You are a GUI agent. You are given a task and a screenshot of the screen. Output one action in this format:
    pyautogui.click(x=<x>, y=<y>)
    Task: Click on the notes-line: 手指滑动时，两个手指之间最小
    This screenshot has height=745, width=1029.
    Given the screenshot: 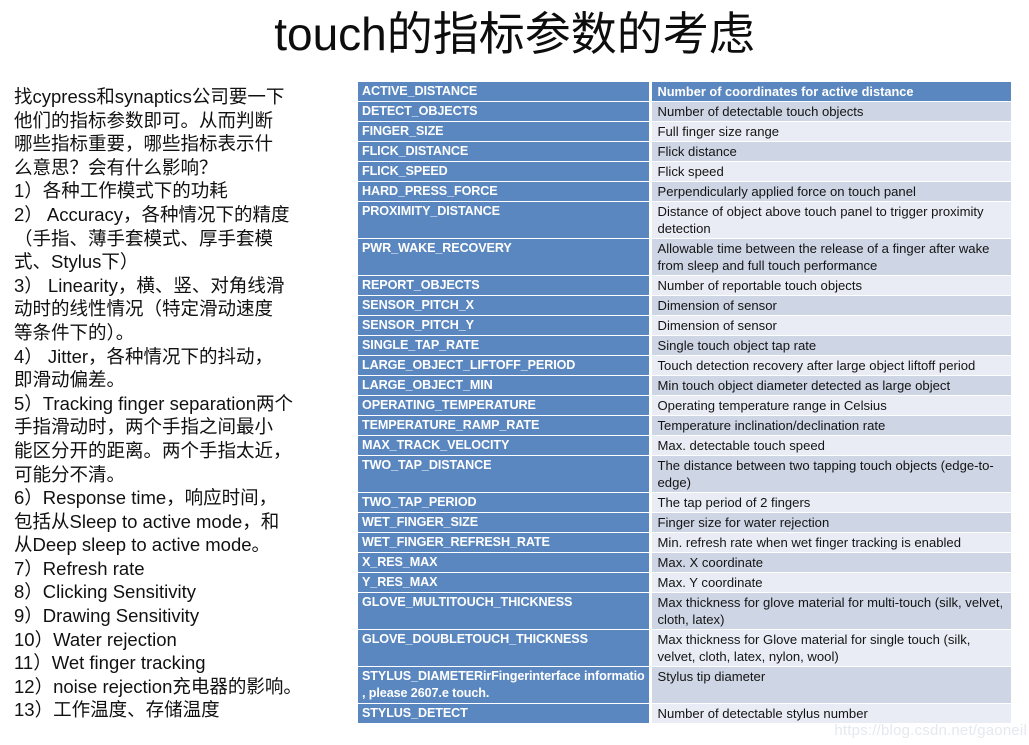 What is the action you would take?
    pyautogui.click(x=144, y=427)
    